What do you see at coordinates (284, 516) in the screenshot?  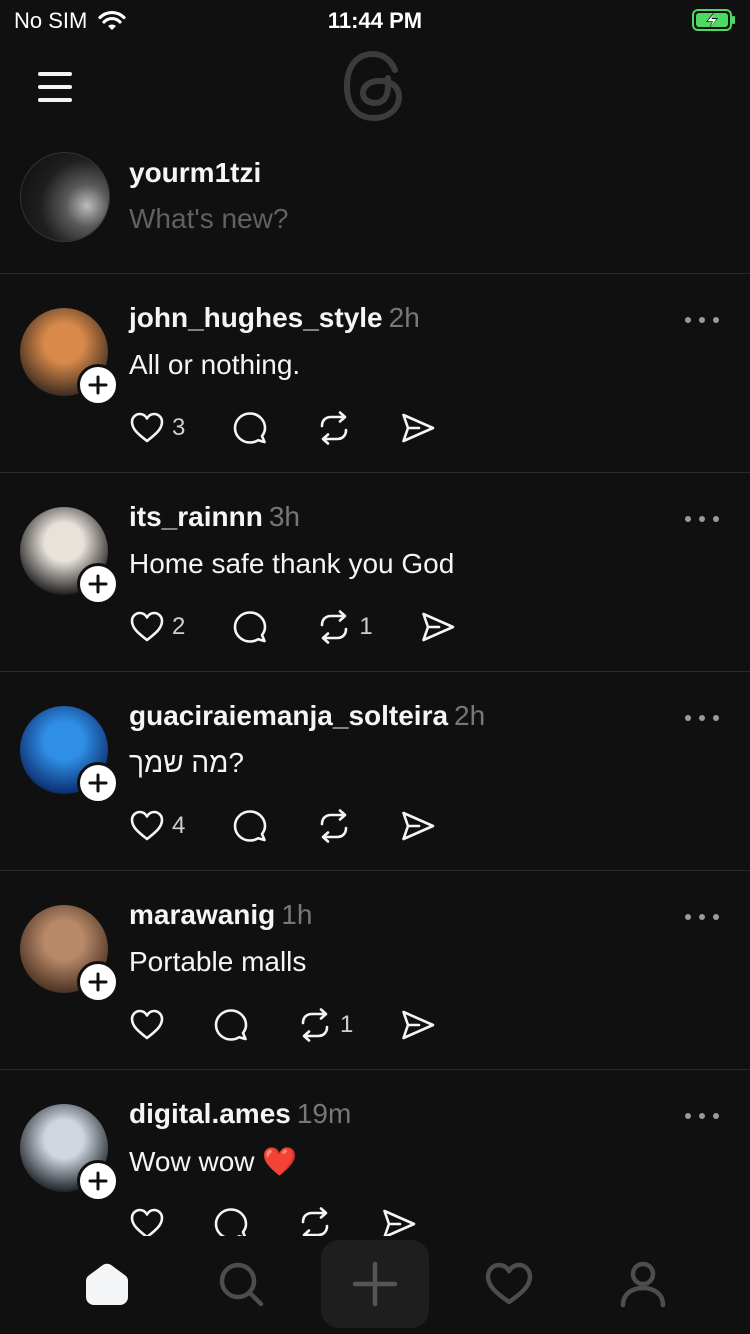 I see `post-timestamp: 3h` at bounding box center [284, 516].